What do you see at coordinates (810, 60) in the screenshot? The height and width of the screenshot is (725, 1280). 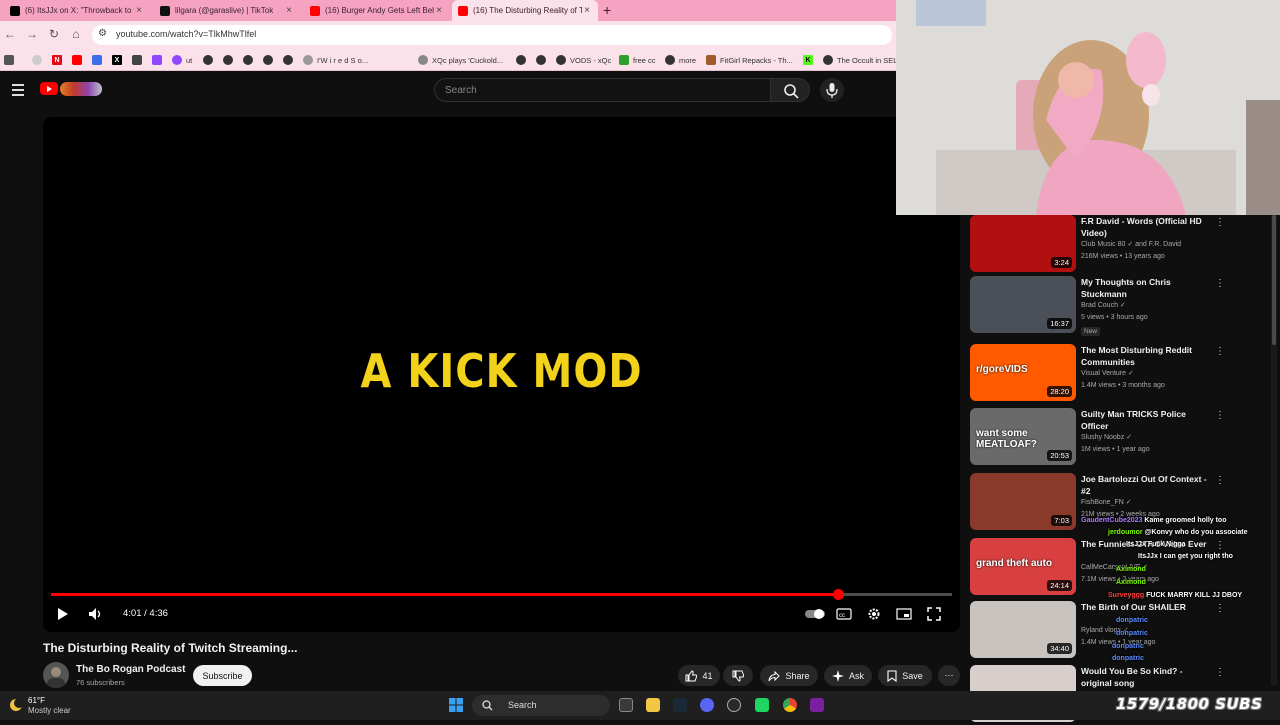 I see `bookmark-green-k: K` at bounding box center [810, 60].